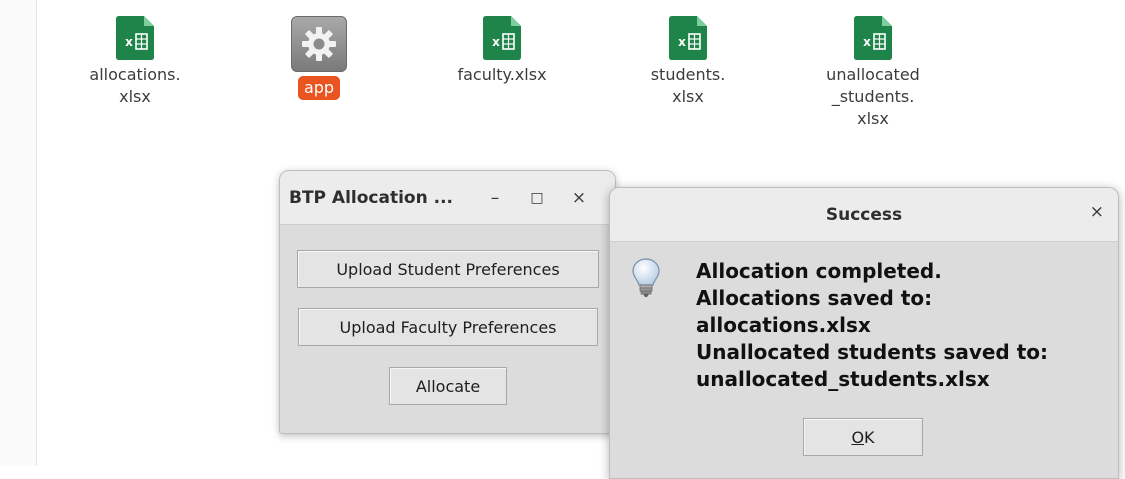 The image size is (1125, 479). I want to click on file-faculty-xlsx: x faculty.xlsx, so click(502, 51).